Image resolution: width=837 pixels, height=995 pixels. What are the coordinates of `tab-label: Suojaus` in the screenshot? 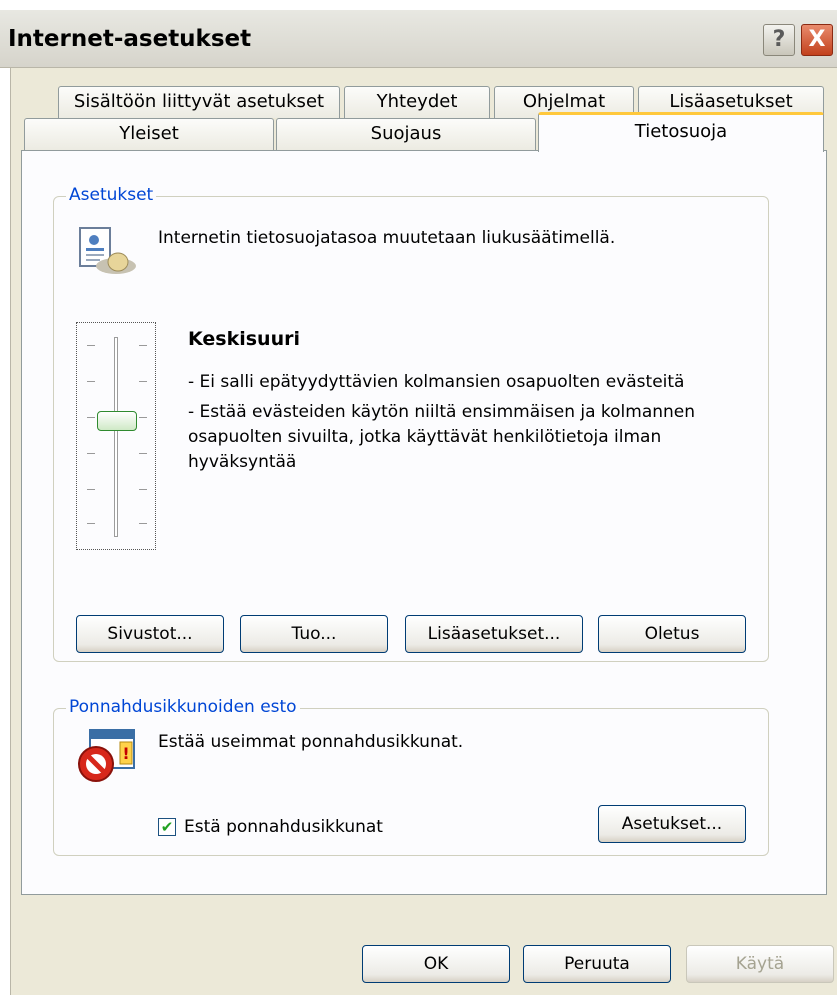 It's located at (406, 133).